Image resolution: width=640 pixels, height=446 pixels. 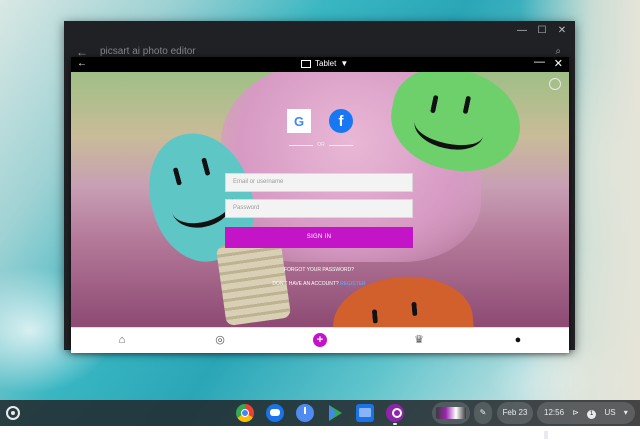 I want to click on settings-icon, so click(x=555, y=84).